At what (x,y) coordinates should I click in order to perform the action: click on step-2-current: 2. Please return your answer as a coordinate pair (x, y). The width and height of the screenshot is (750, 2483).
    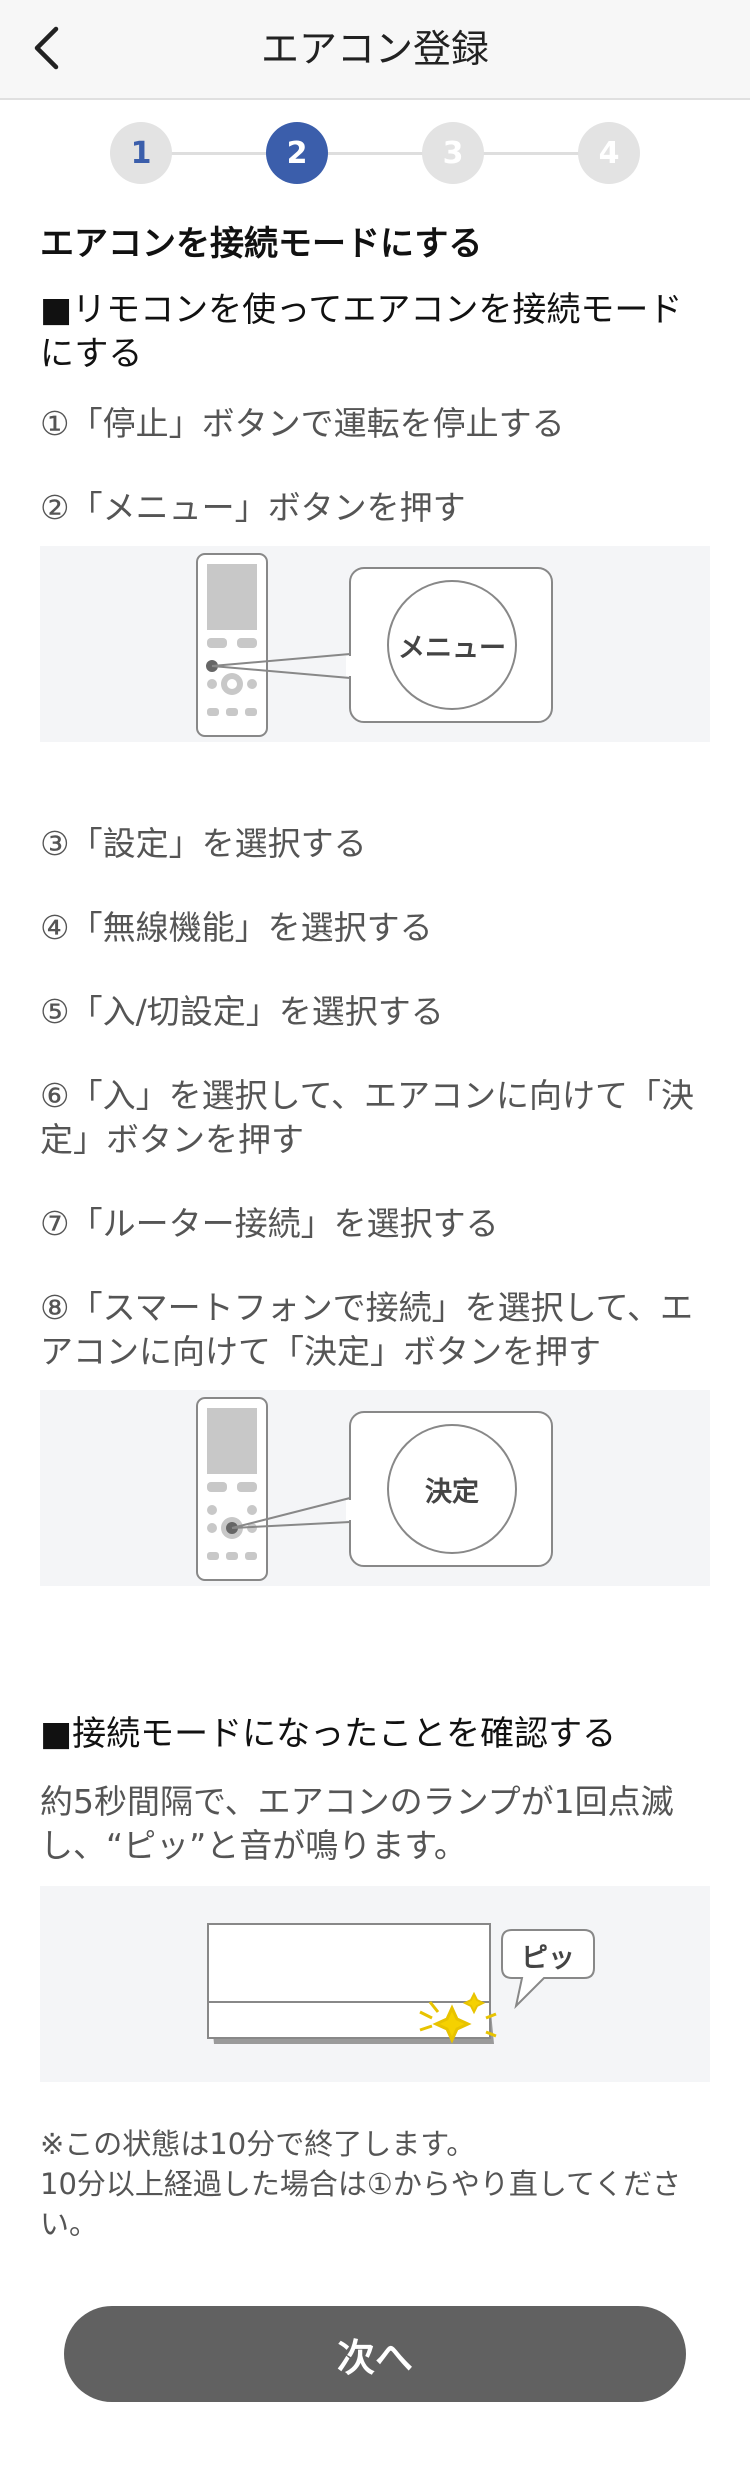
    Looking at the image, I should click on (297, 153).